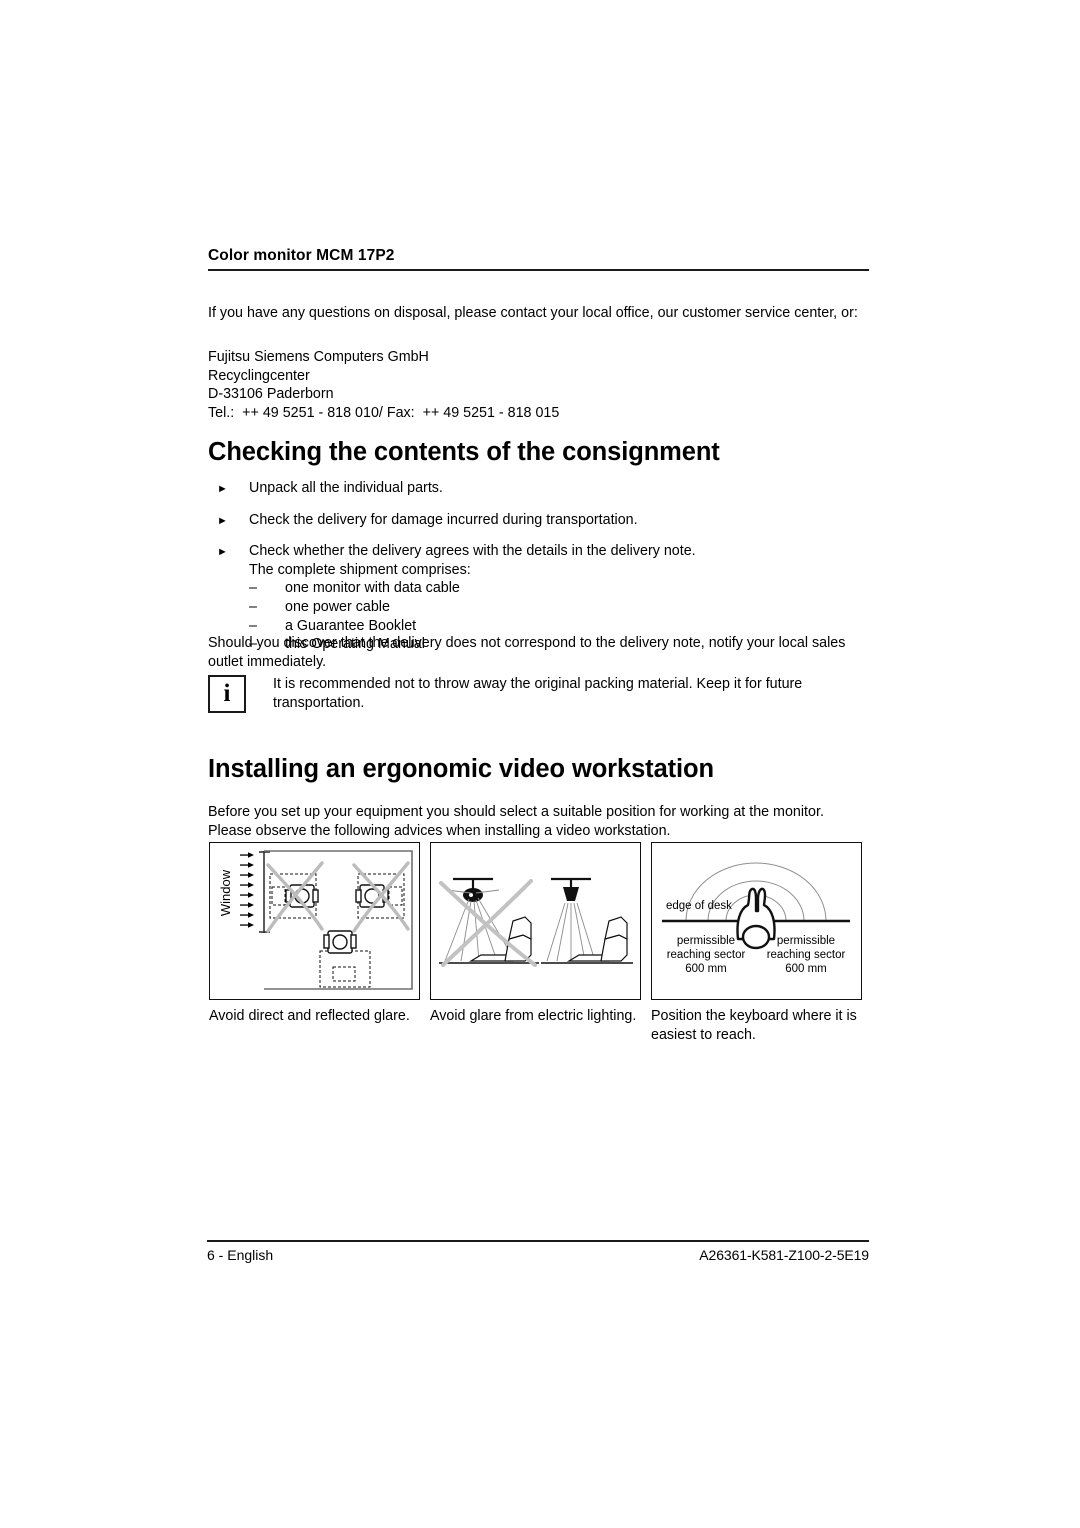  I want to click on list-item-text: one power cable, so click(337, 606).